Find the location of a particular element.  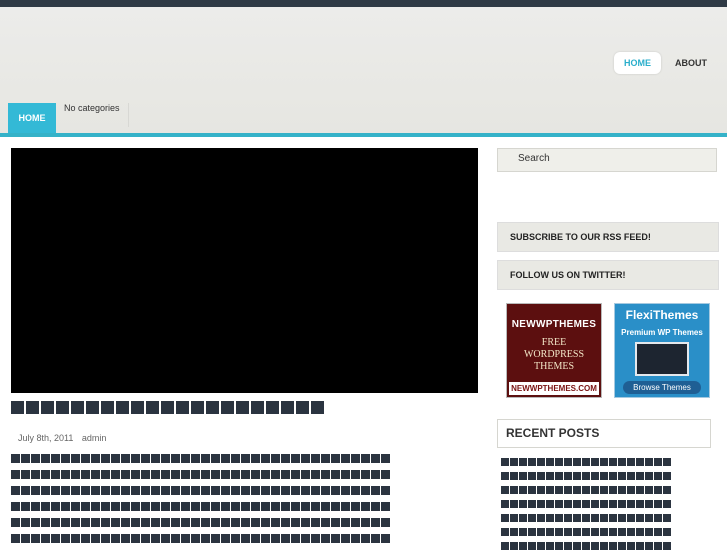

post-title is located at coordinates (171, 409).